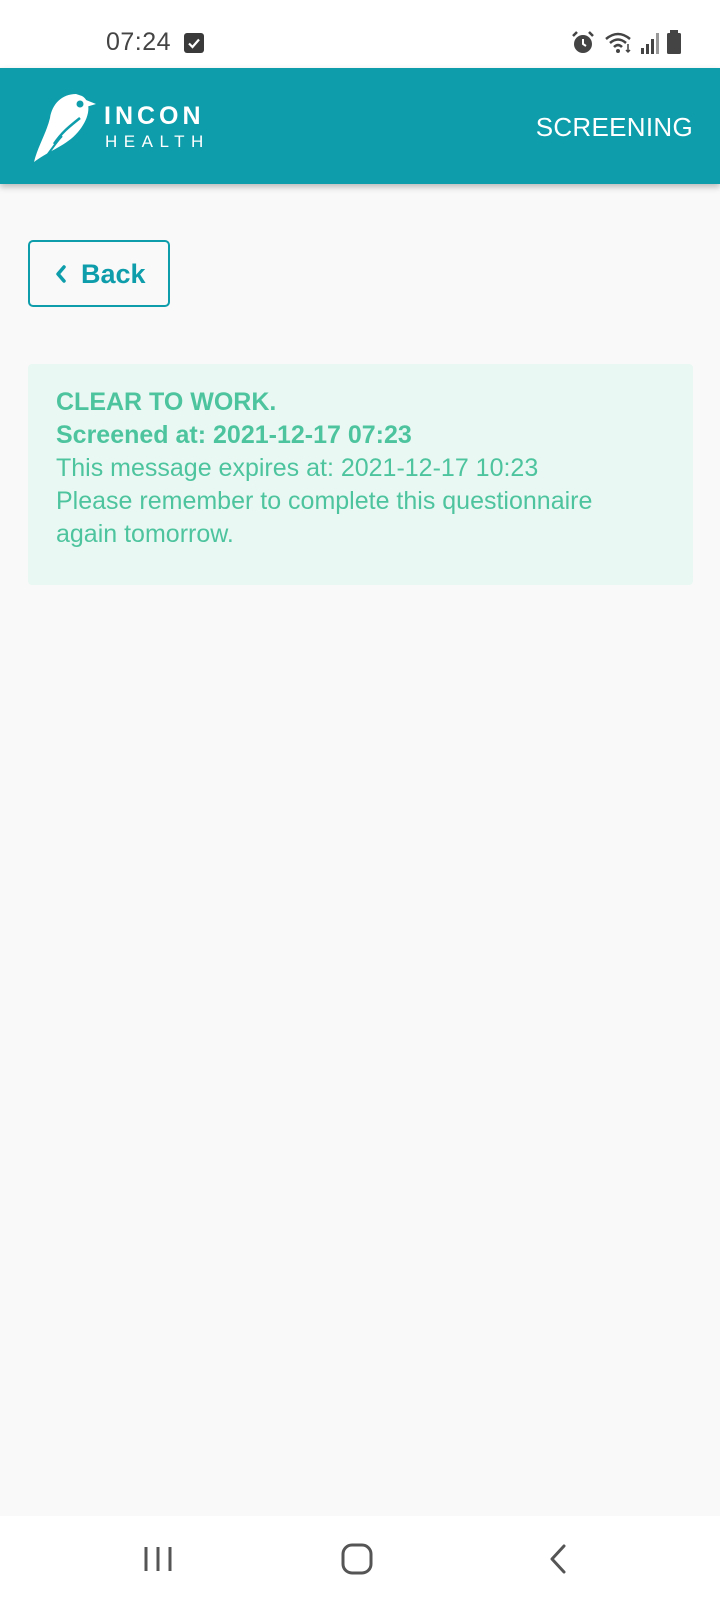 The image size is (720, 1600). Describe the element at coordinates (166, 402) in the screenshot. I see `alert-status: CLEAR TO WORK.` at that location.